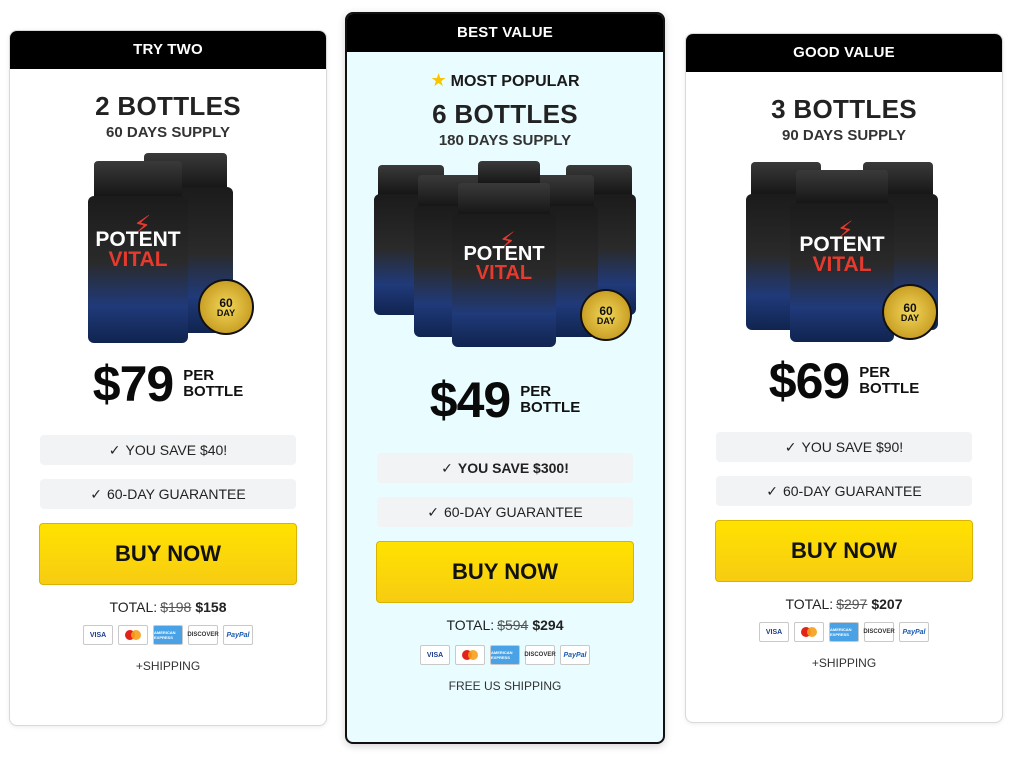  What do you see at coordinates (844, 109) in the screenshot?
I see `bottle-count: 3 BOTTLES` at bounding box center [844, 109].